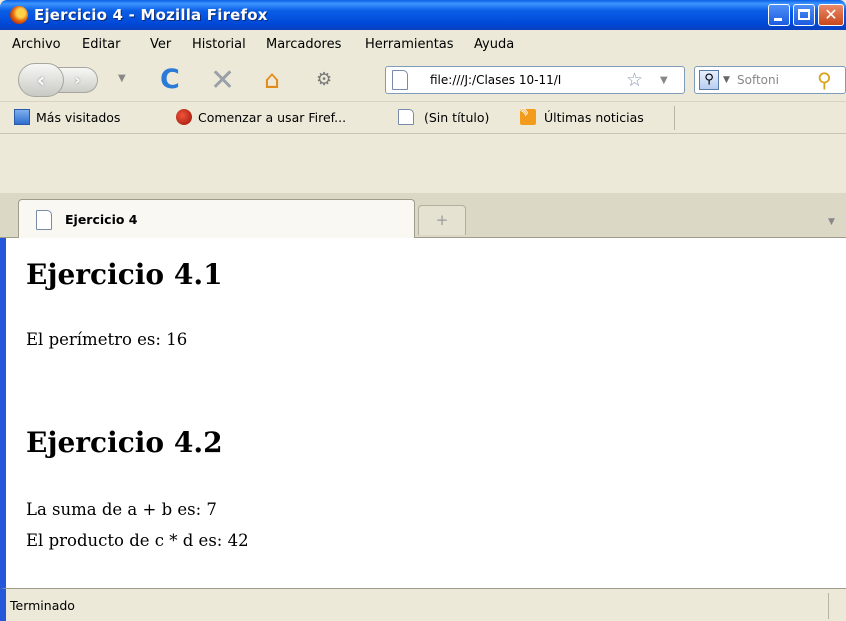 This screenshot has height=621, width=846. Describe the element at coordinates (456, 117) in the screenshot. I see `bookmark-untitled: (Sin título)` at that location.